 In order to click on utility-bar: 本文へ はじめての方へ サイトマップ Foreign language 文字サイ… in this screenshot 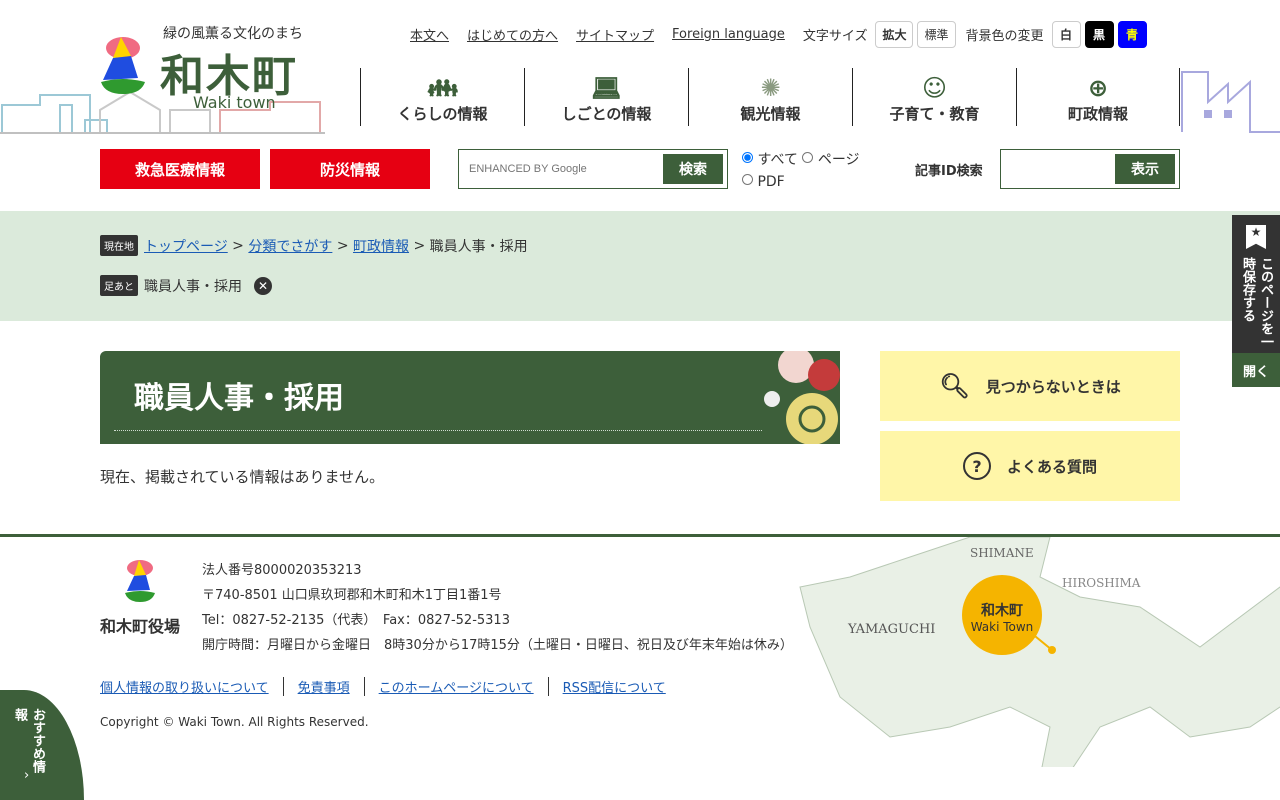, I will do `click(780, 34)`.